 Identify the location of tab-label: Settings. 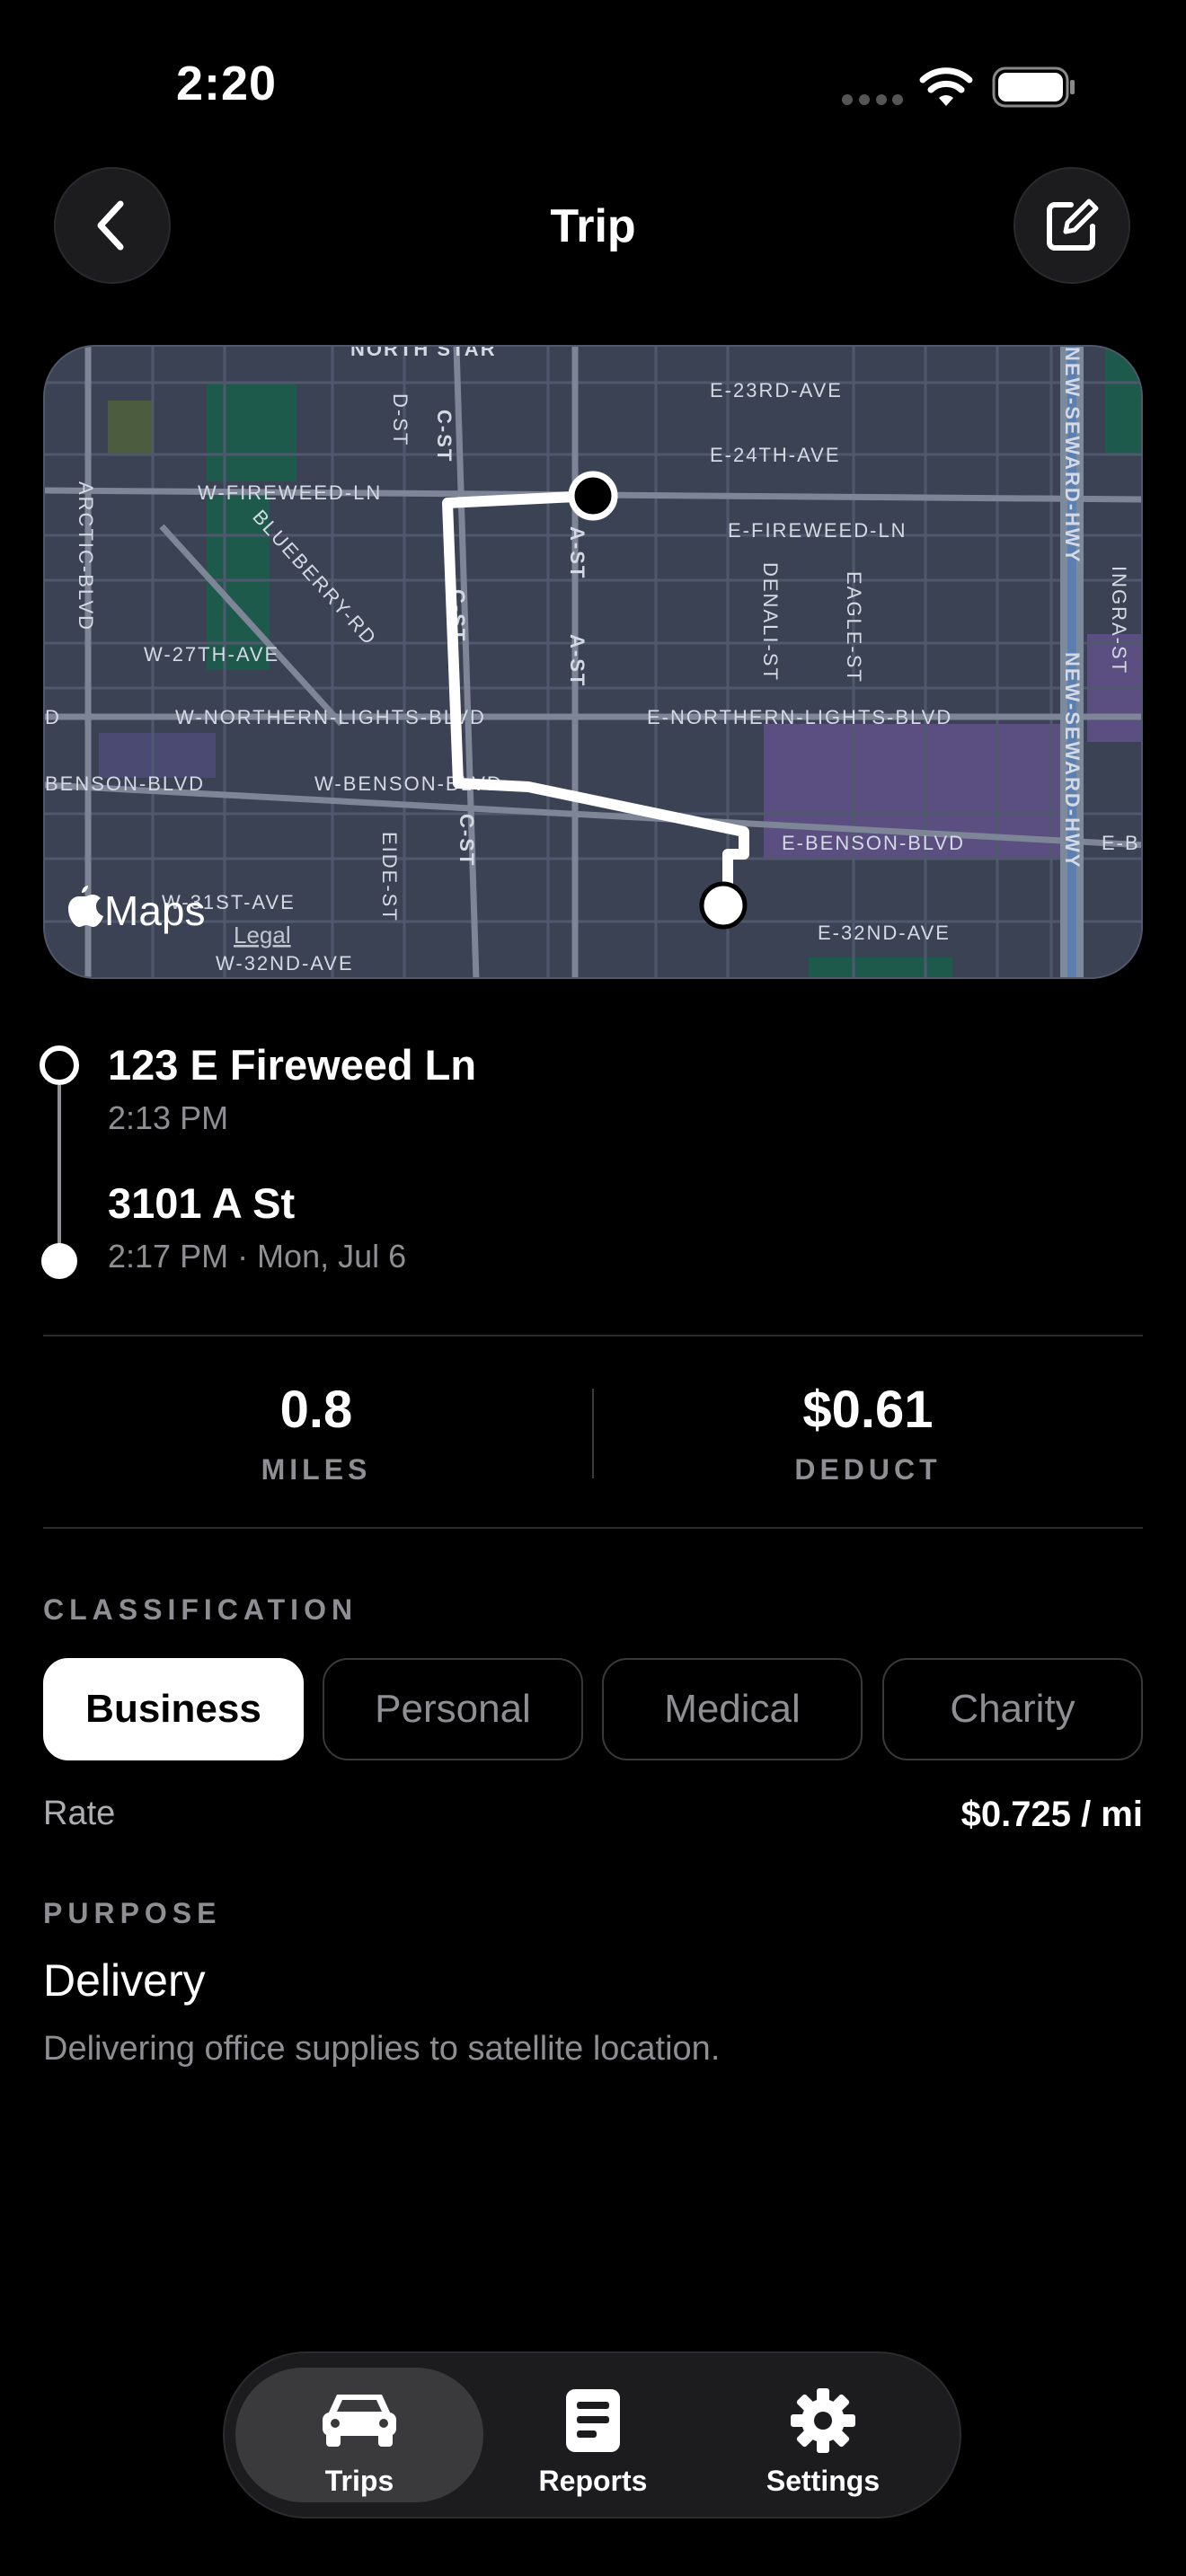
(823, 2481).